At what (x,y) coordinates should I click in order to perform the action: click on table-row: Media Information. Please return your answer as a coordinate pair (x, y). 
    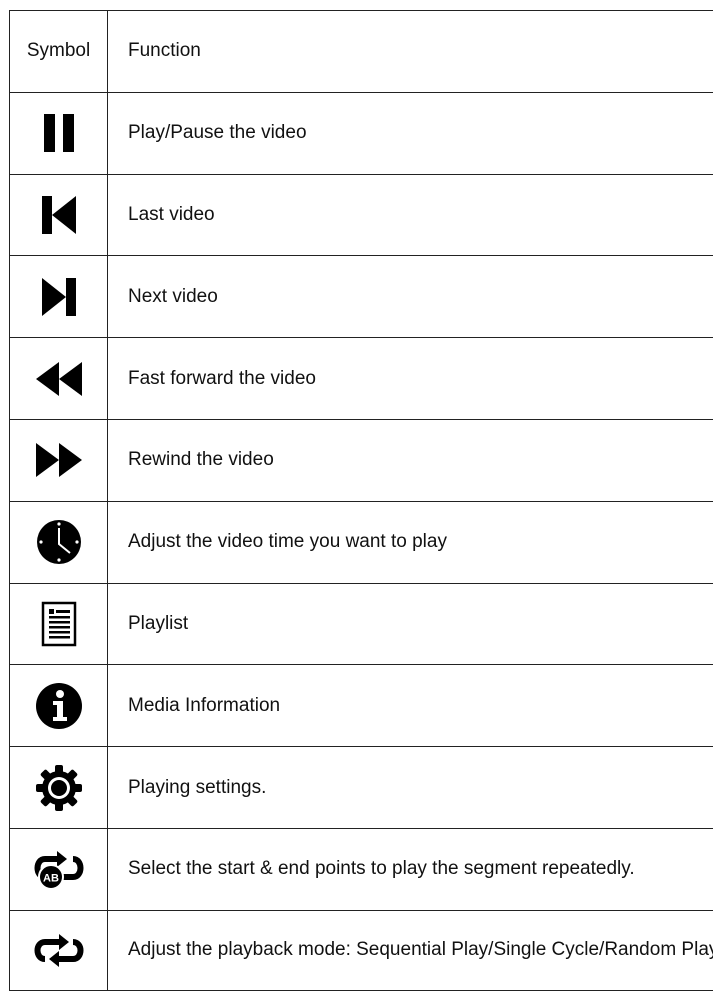
    Looking at the image, I should click on (361, 706).